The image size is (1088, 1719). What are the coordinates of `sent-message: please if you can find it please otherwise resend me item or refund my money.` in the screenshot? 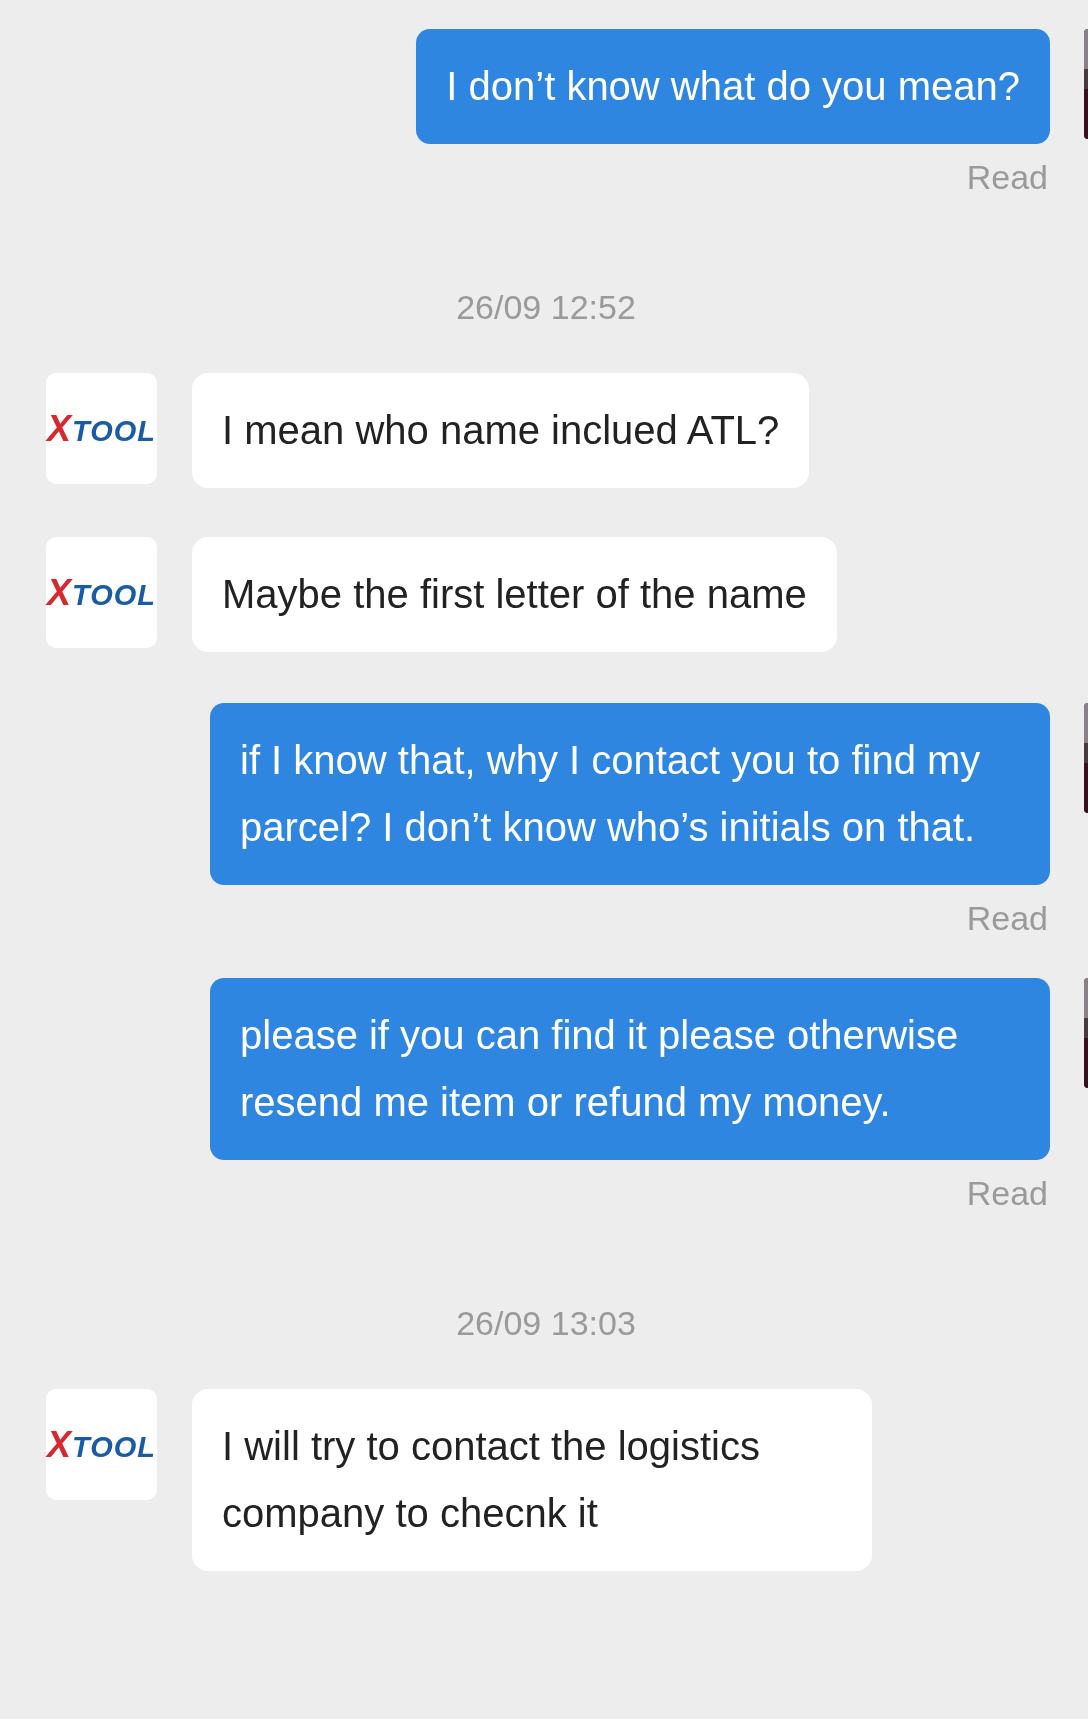 It's located at (630, 1069).